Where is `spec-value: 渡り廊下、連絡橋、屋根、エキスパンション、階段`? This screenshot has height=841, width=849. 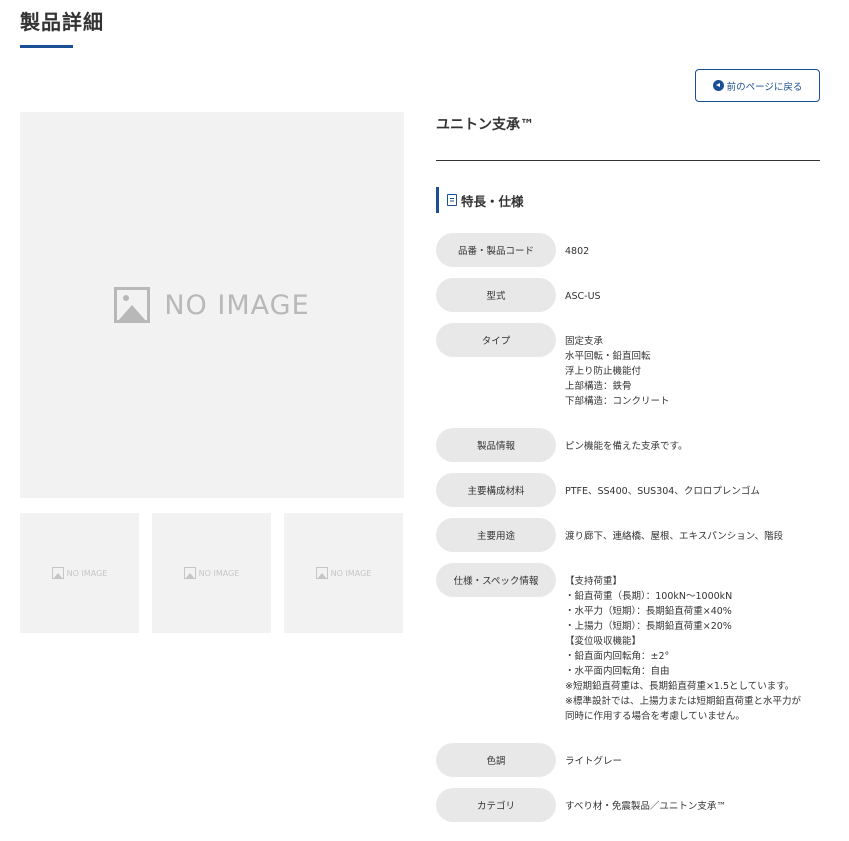
spec-value: 渡り廊下、連絡橋、屋根、エキスパンション、階段 is located at coordinates (674, 536).